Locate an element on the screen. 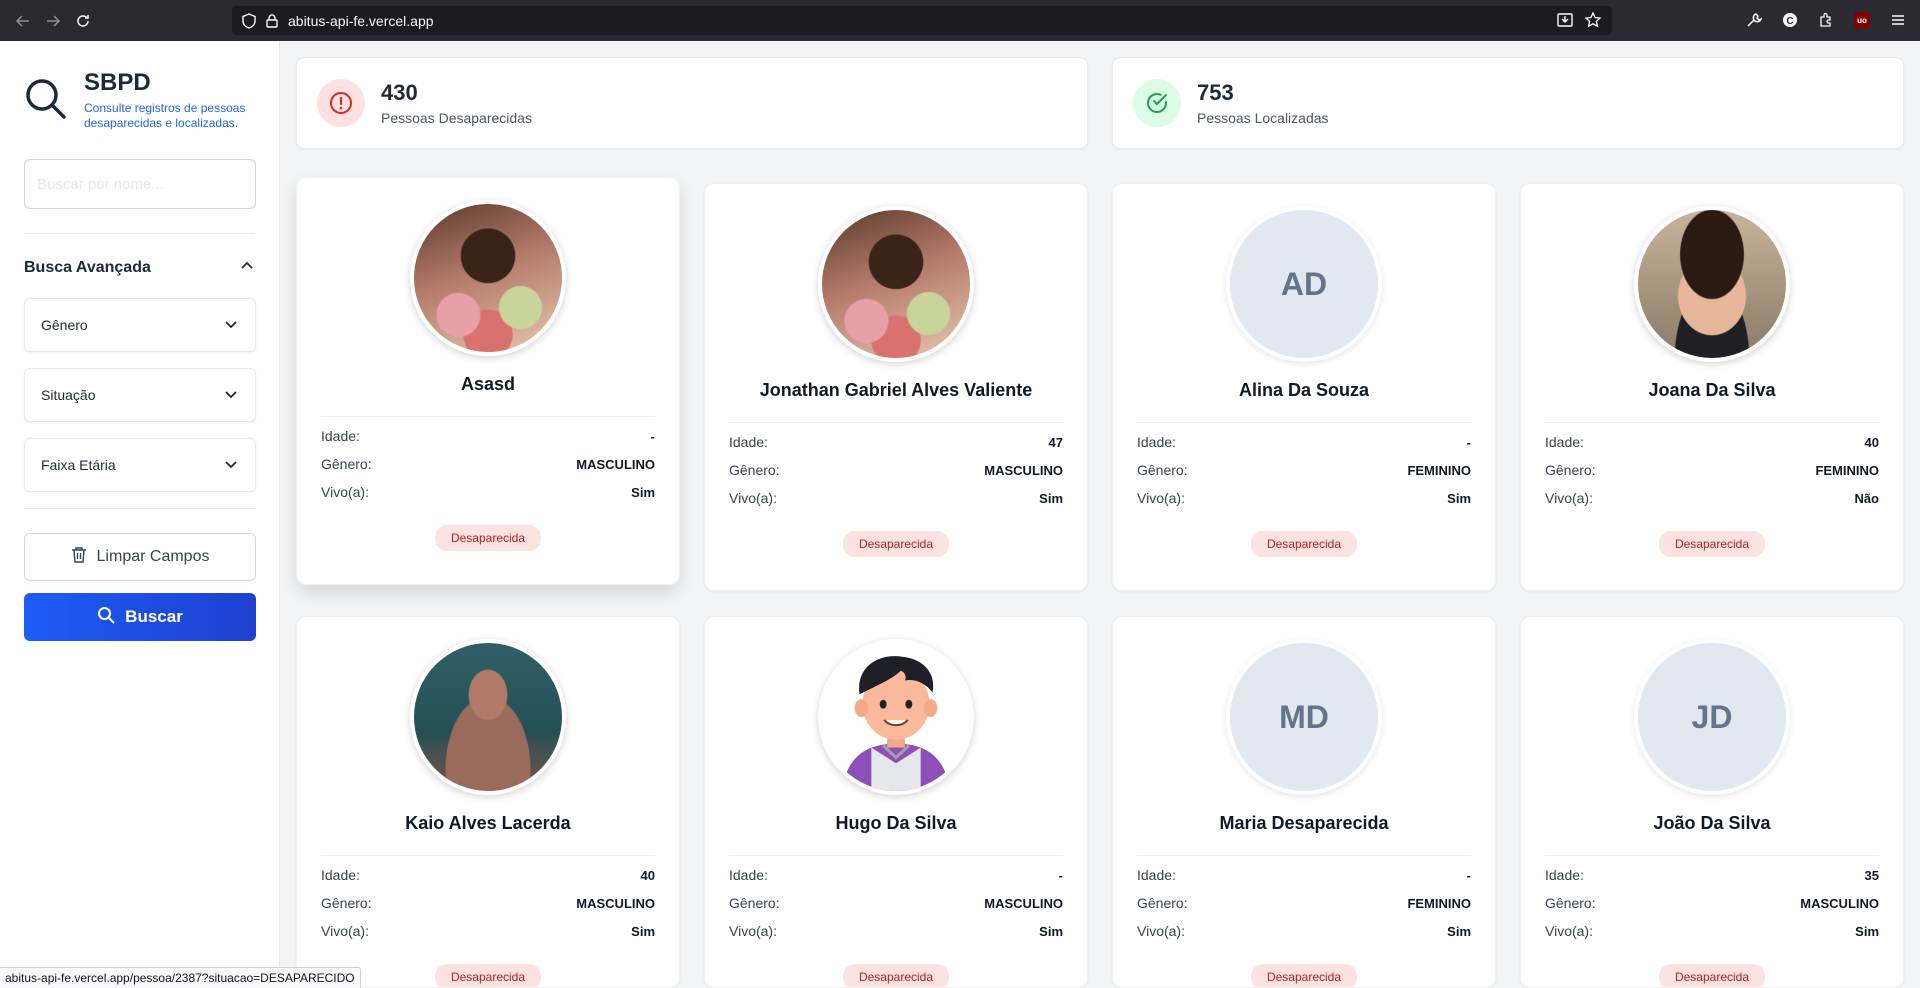  shield-icon is located at coordinates (249, 20).